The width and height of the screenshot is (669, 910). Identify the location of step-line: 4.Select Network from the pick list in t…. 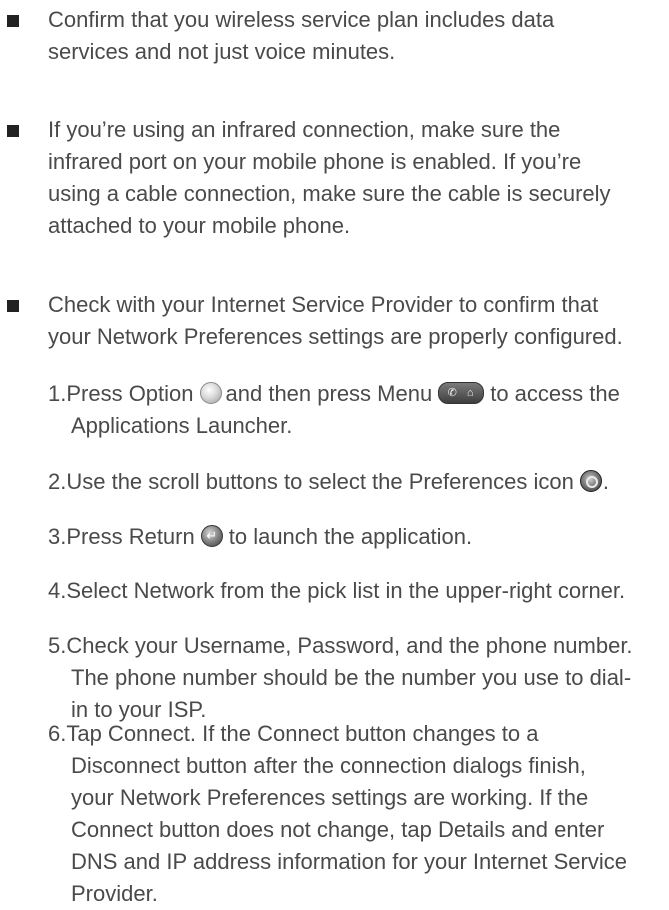
(337, 590).